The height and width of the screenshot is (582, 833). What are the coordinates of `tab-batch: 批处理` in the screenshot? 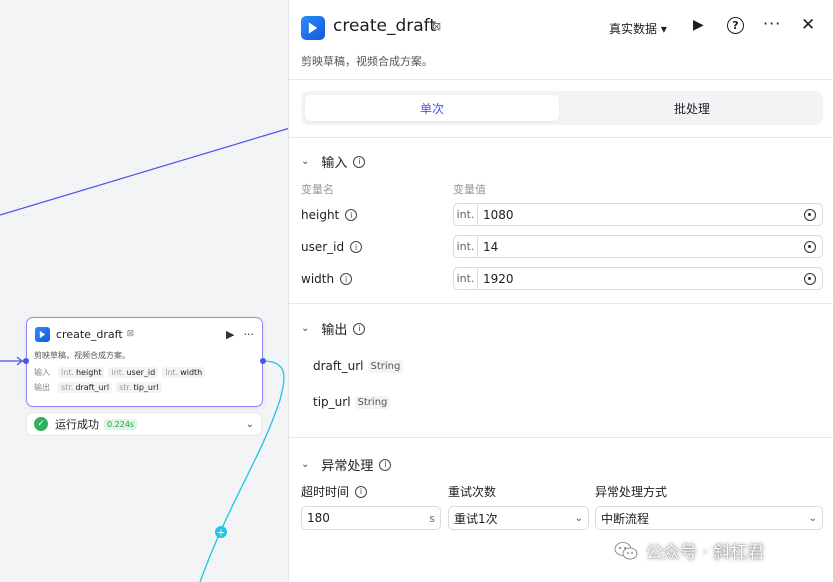 It's located at (692, 108).